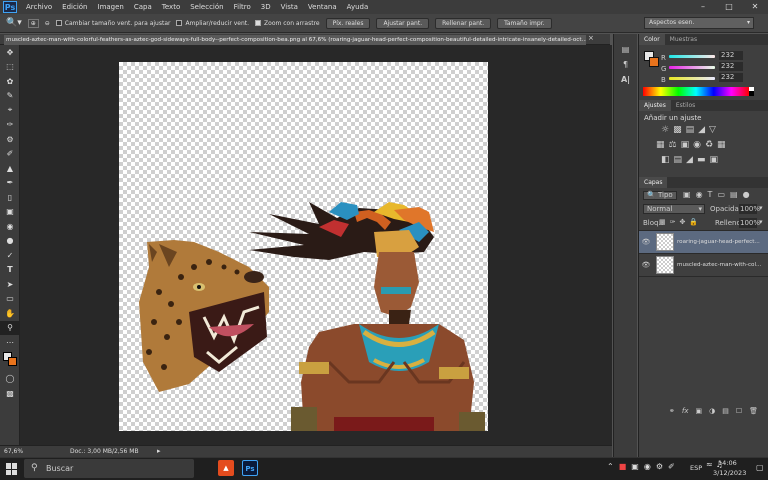 This screenshot has height=480, width=768. Describe the element at coordinates (665, 160) in the screenshot. I see `invert-icon: ◧` at that location.